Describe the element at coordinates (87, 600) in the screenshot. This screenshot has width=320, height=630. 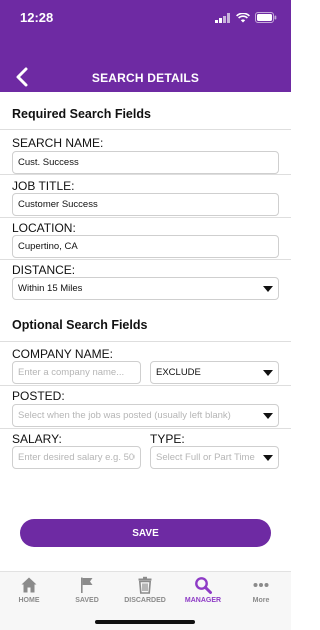
I see `tab-label: SAVED` at that location.